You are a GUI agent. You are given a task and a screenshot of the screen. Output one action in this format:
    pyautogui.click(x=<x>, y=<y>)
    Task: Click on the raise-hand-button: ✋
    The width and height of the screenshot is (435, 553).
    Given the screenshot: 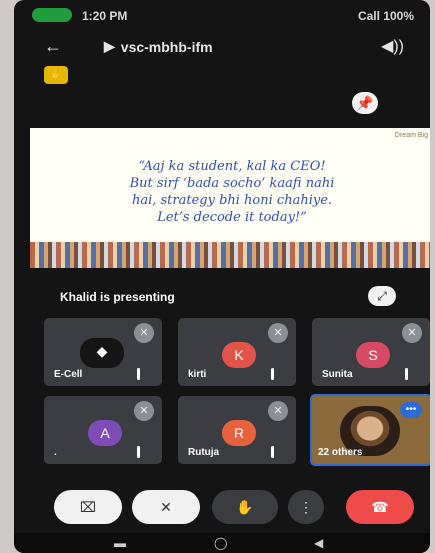 What is the action you would take?
    pyautogui.click(x=245, y=507)
    